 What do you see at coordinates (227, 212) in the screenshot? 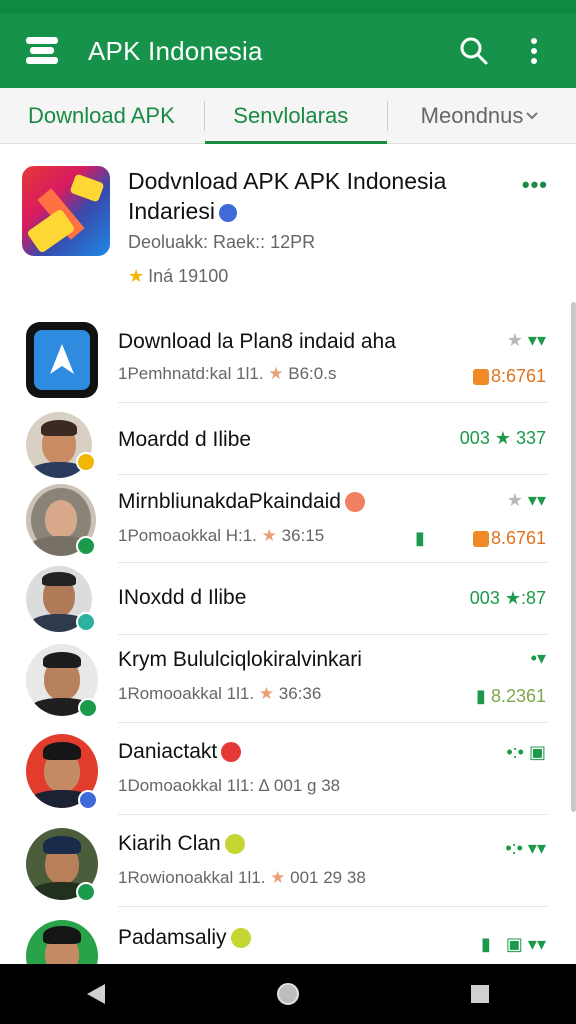
I see `verified-icon` at bounding box center [227, 212].